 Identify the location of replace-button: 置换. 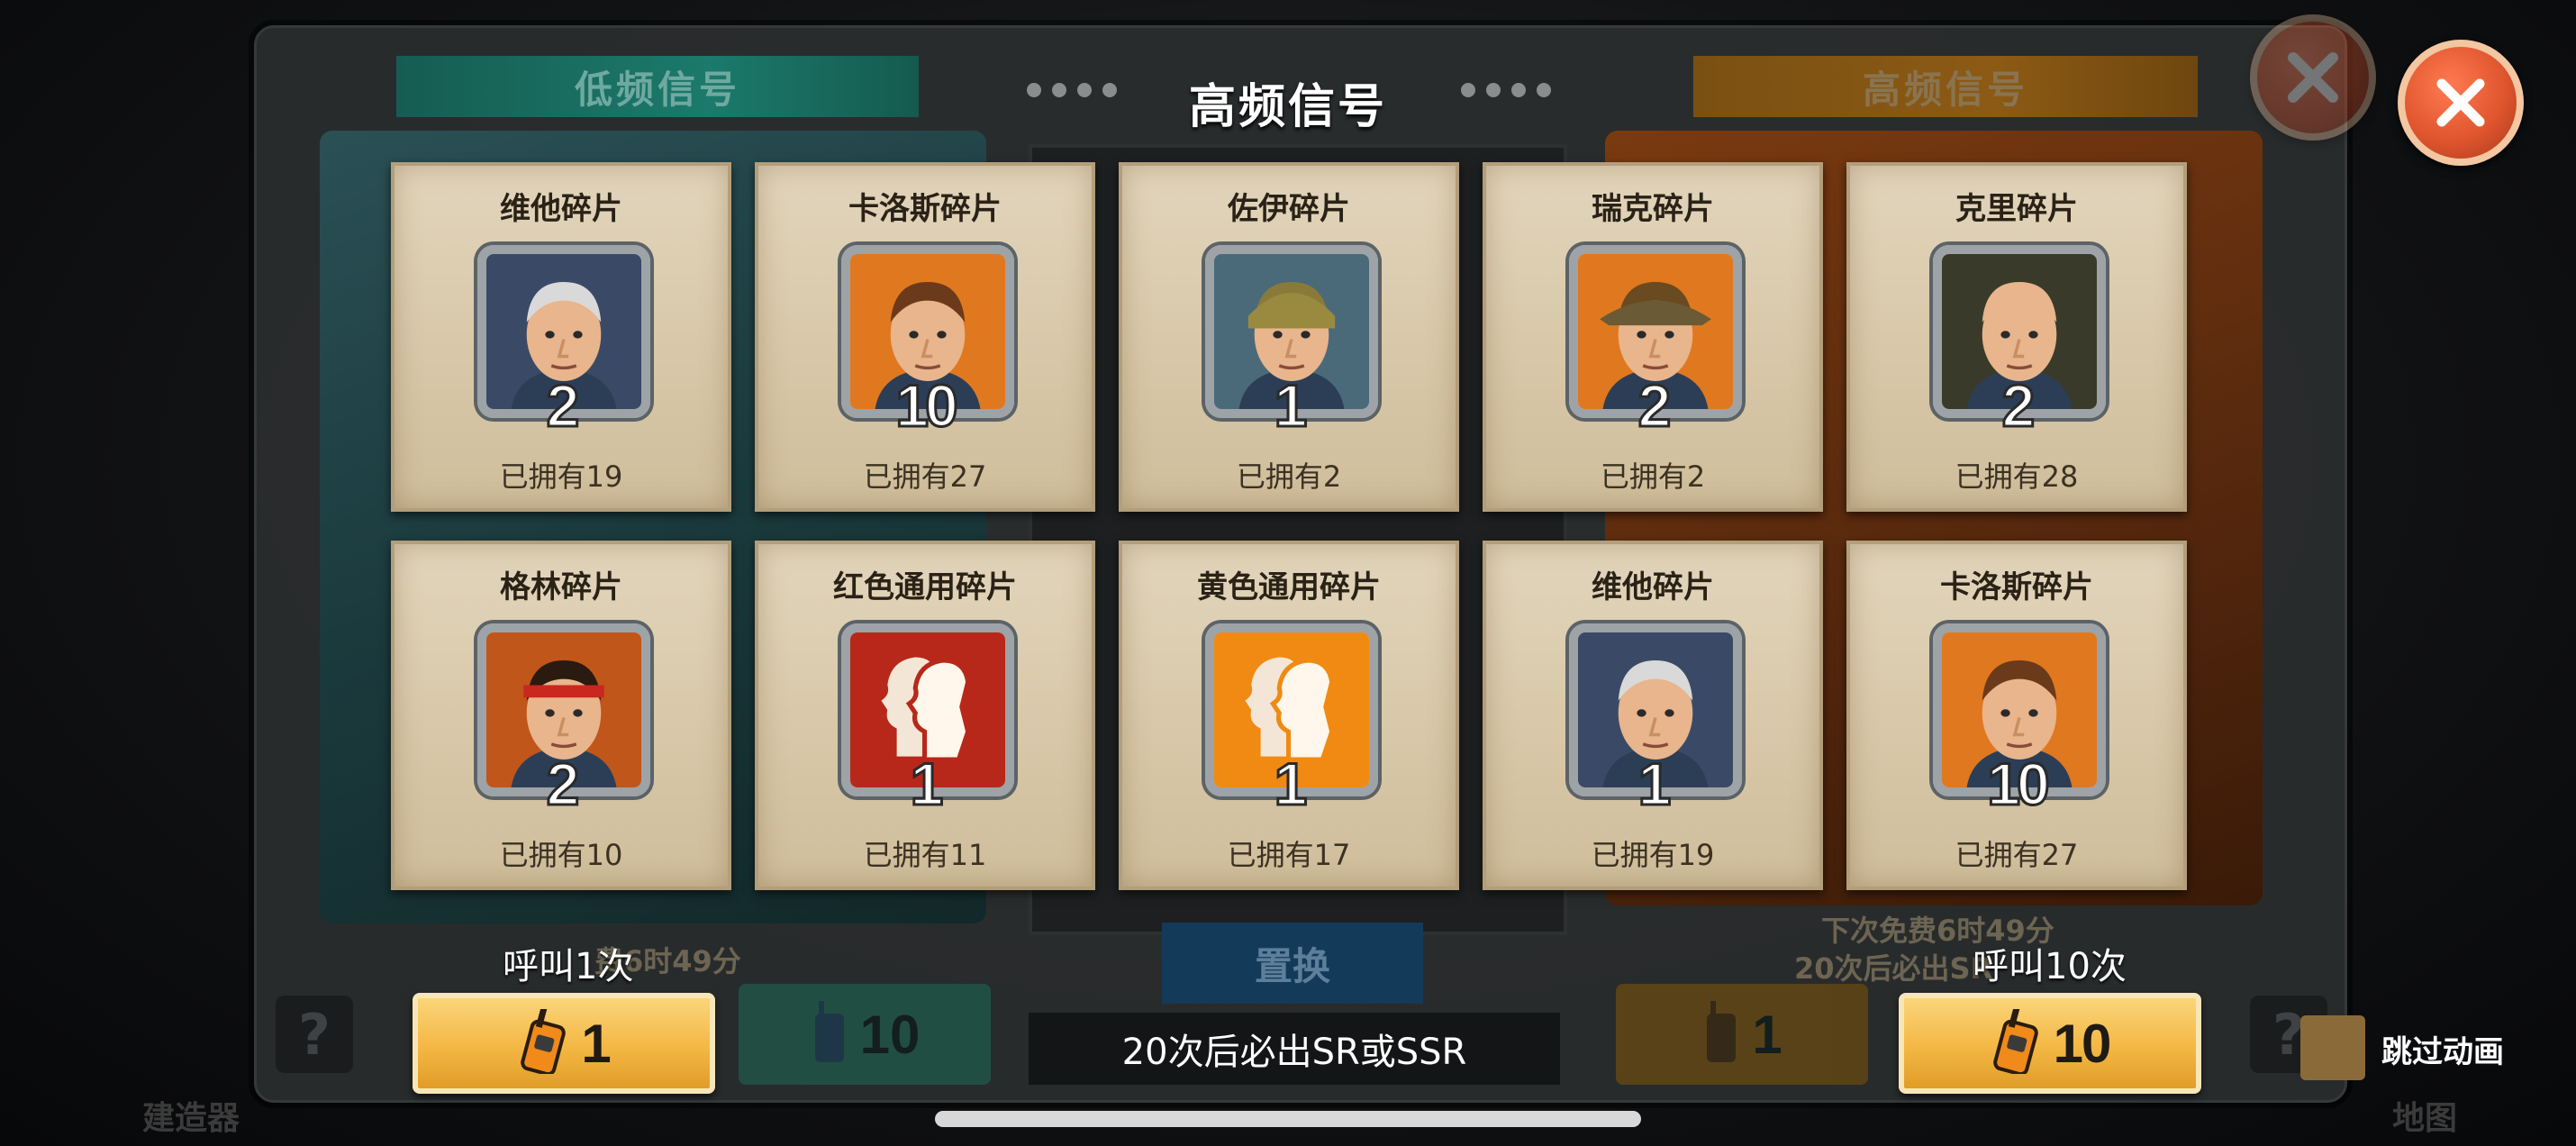
(1292, 963).